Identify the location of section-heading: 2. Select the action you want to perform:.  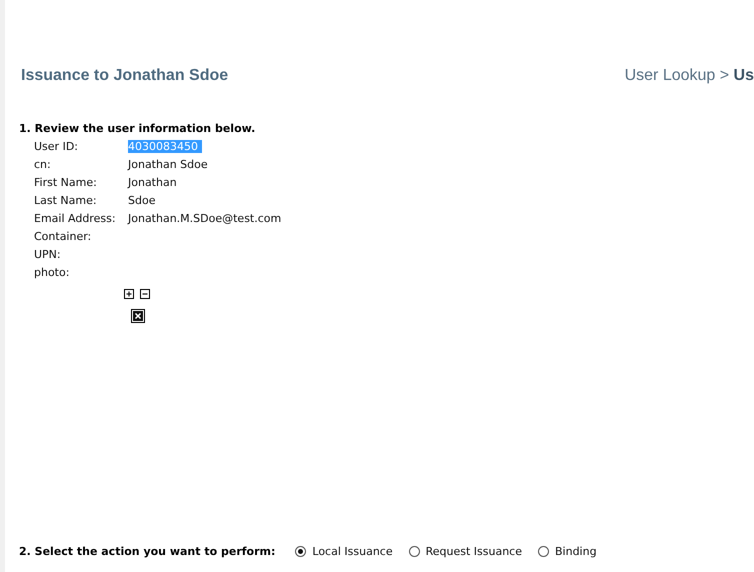
(147, 551).